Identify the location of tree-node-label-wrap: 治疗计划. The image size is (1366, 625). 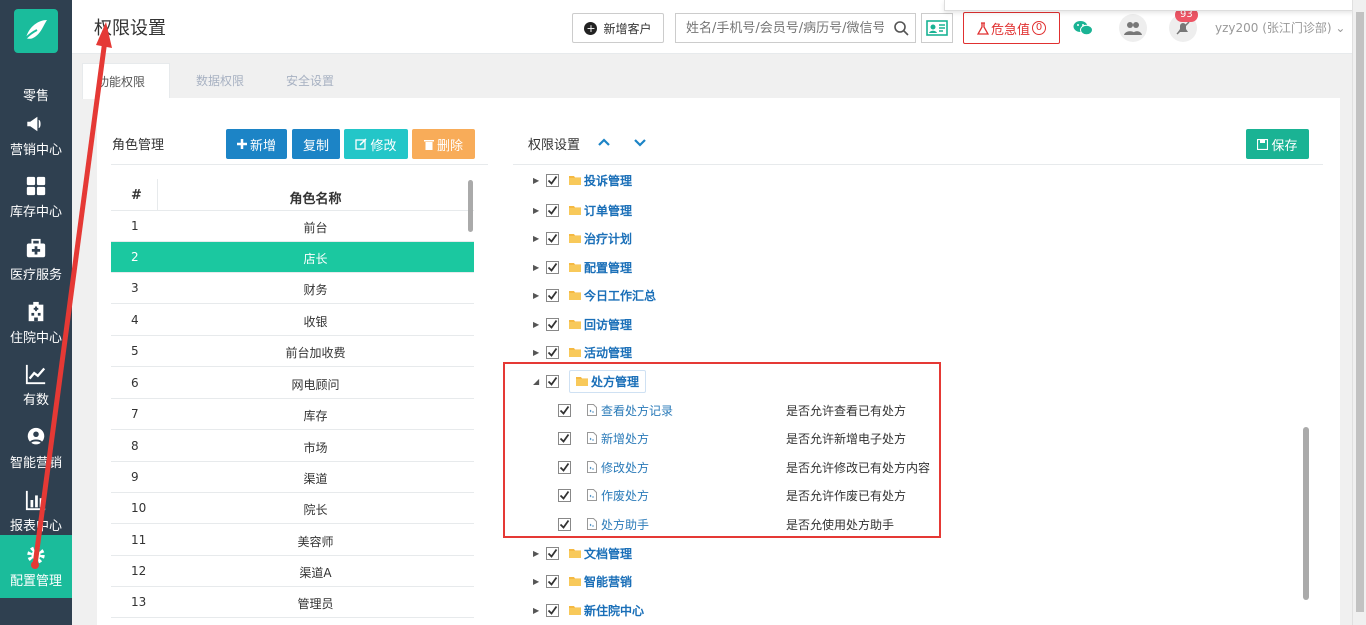
(600, 238).